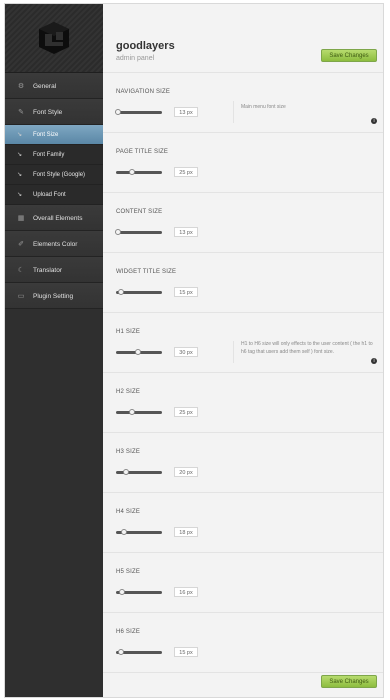 The width and height of the screenshot is (390, 700). Describe the element at coordinates (45, 86) in the screenshot. I see `sidebar-item-label: General` at that location.